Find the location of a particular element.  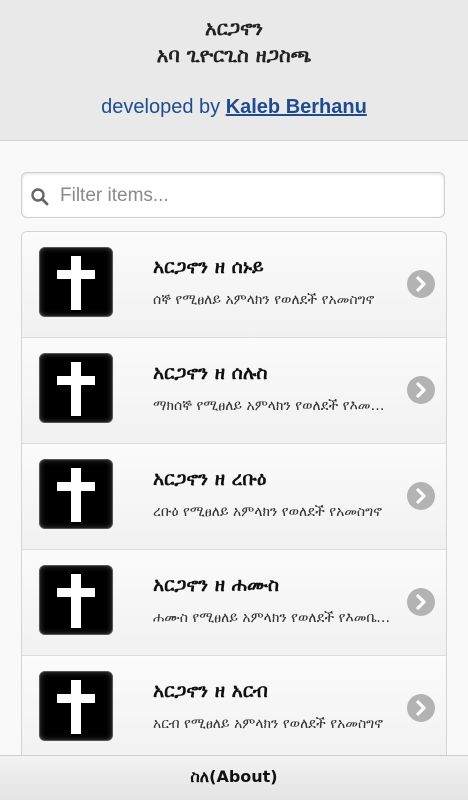

item-description: ሰኞ የሚፀለይ አምላክን የወለደች የአመስግኖ is located at coordinates (264, 300).